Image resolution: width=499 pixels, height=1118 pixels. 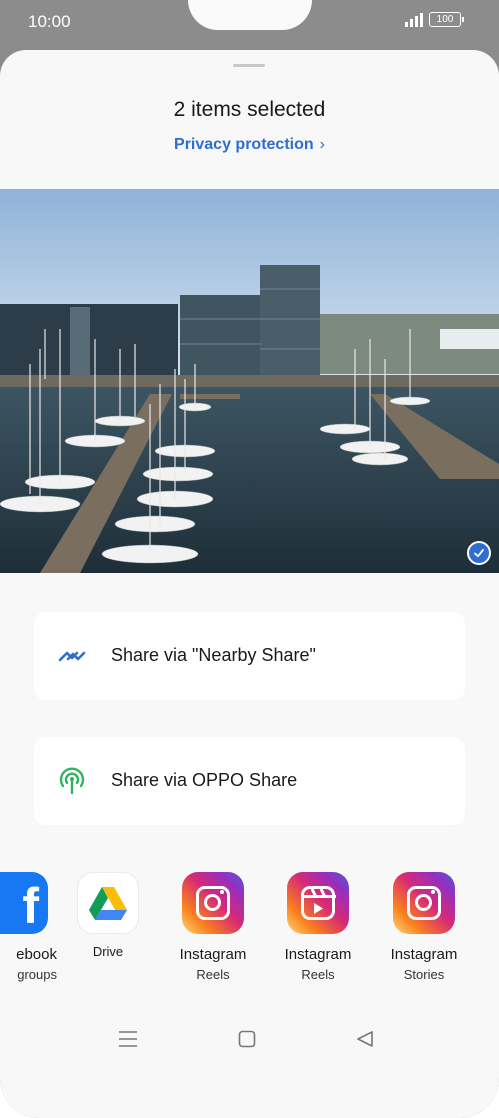 I want to click on app-facebook-groups: f ebook groups, so click(x=32, y=925).